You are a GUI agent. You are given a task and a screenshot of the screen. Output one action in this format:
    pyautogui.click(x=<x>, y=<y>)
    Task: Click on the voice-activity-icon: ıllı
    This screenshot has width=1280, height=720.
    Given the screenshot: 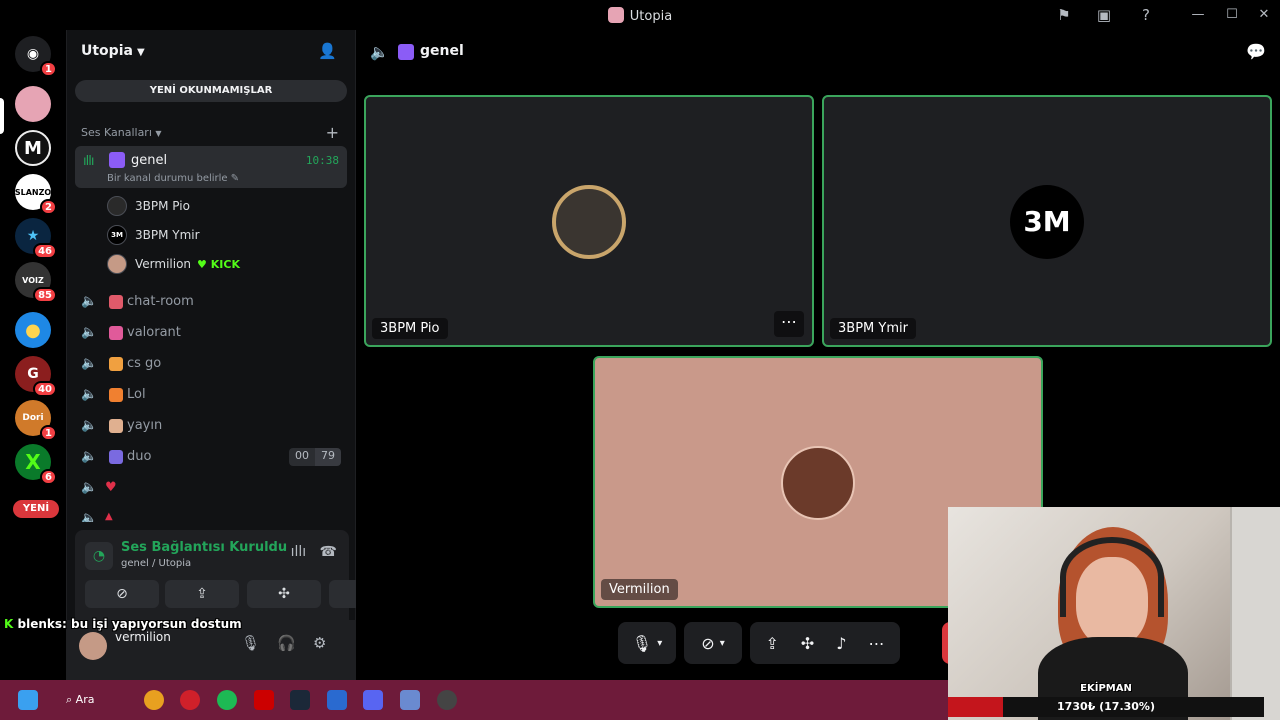 What is the action you would take?
    pyautogui.click(x=88, y=161)
    